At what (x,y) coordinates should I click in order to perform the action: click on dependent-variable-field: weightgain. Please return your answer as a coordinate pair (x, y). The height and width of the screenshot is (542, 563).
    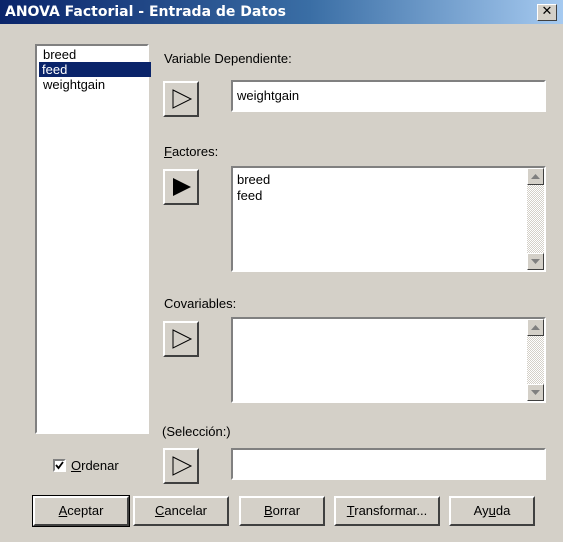
    Looking at the image, I should click on (388, 96).